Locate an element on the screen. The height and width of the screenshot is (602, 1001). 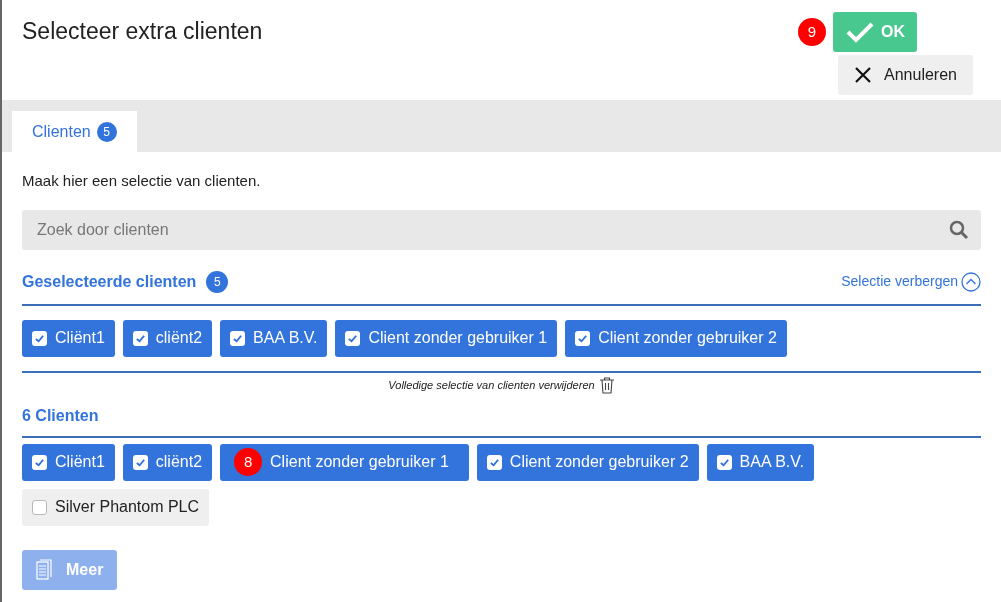
intro-text: Maak hier een selectie van clienten. is located at coordinates (142, 181).